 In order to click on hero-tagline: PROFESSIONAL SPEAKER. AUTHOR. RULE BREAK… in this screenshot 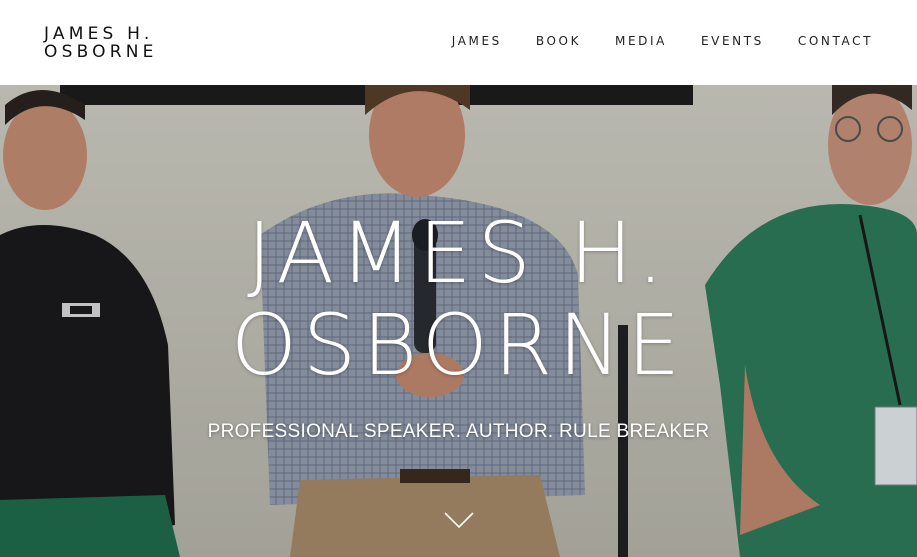, I will do `click(458, 431)`.